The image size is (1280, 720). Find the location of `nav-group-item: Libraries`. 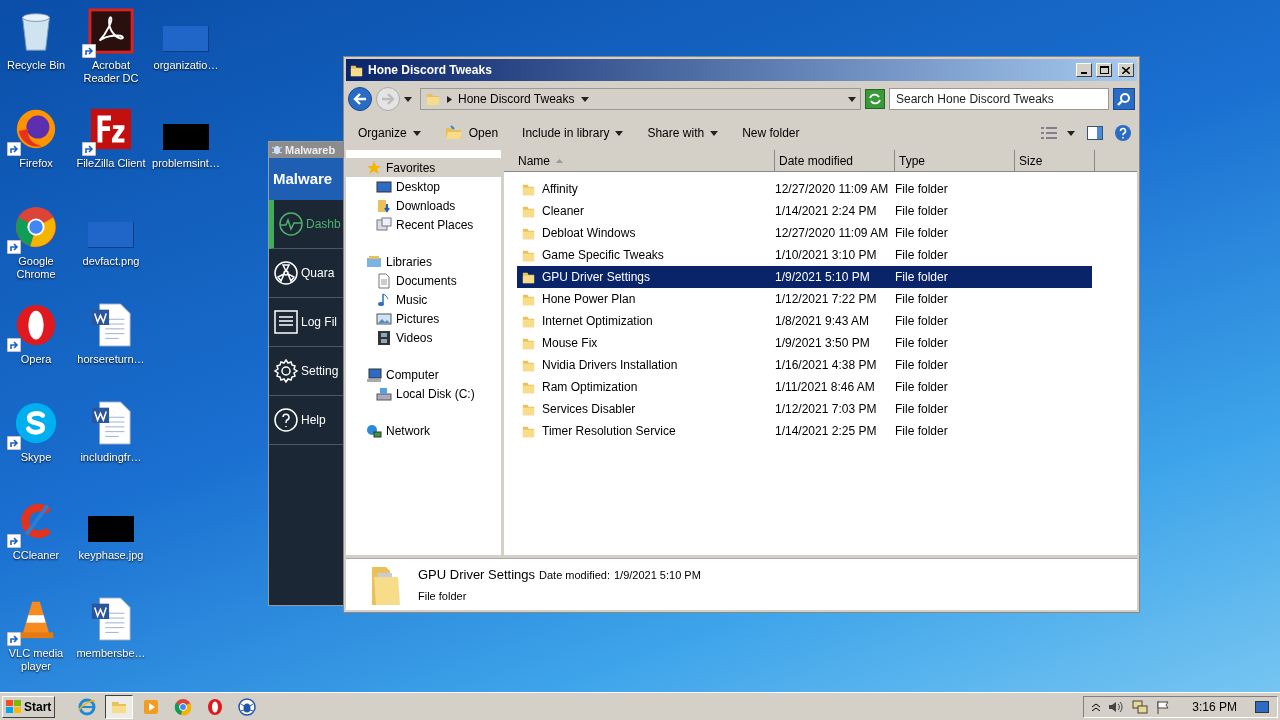

nav-group-item: Libraries is located at coordinates (423, 261).